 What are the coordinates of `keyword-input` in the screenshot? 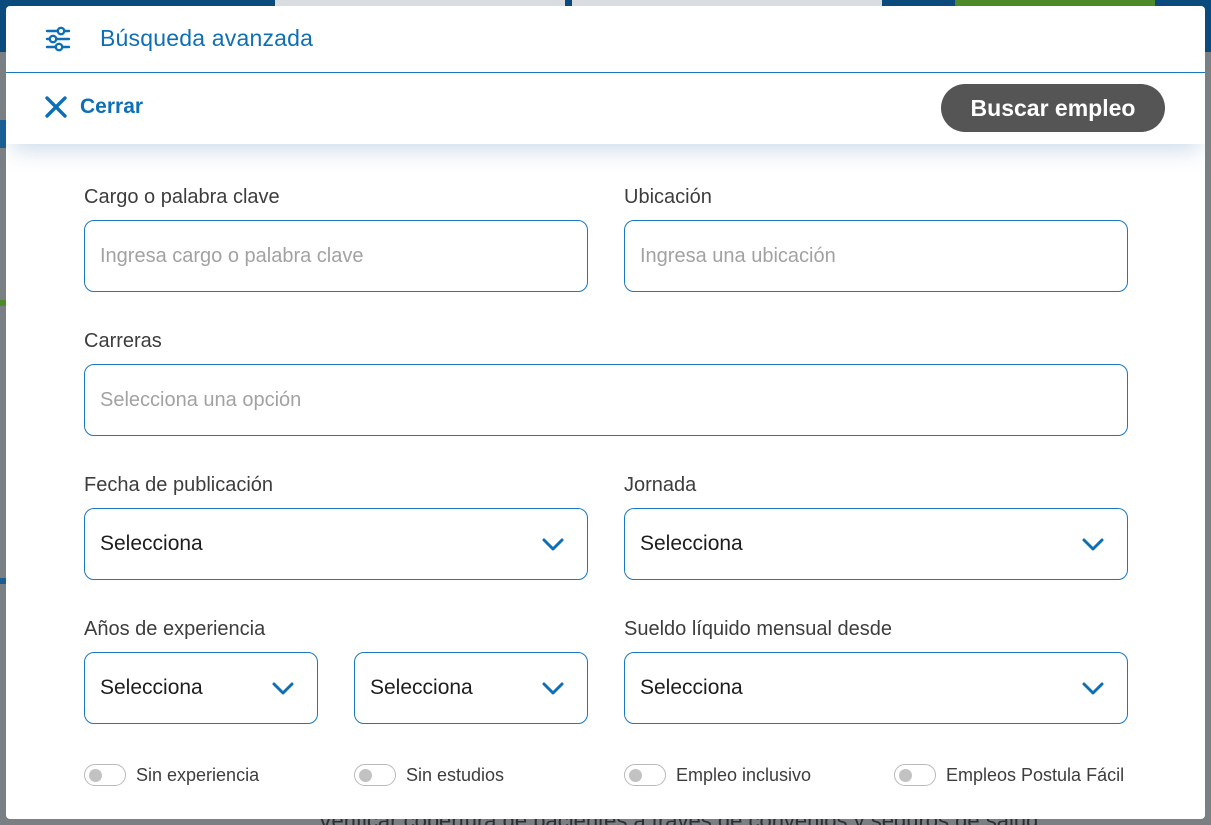 It's located at (343, 256).